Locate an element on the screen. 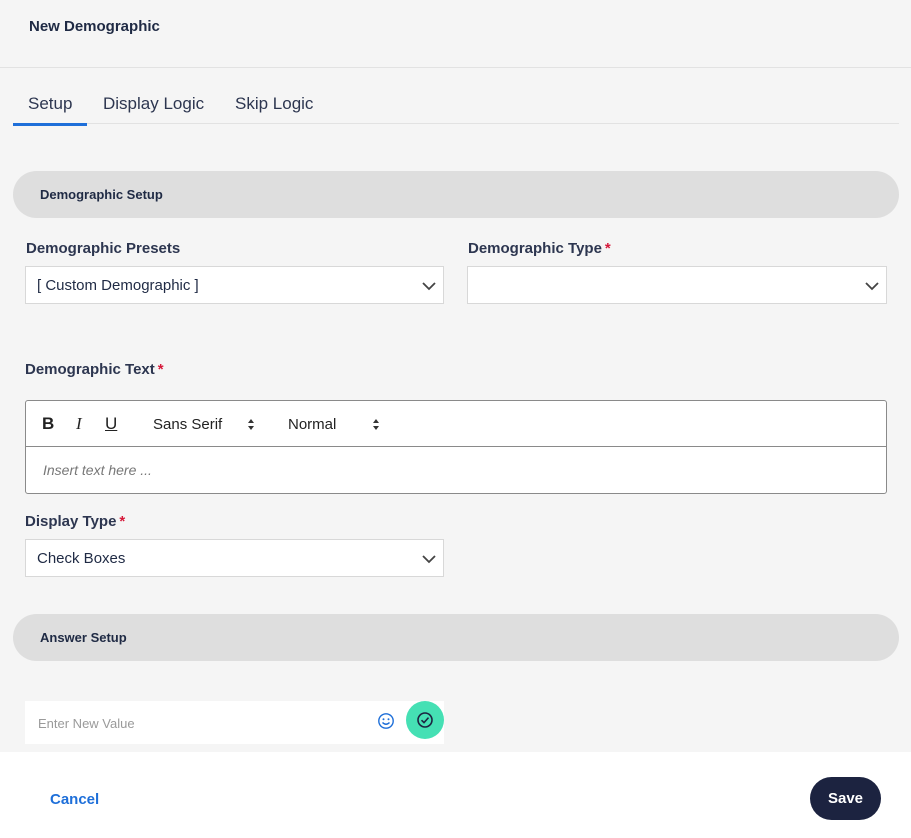  presets-label: Demographic Presets is located at coordinates (103, 248).